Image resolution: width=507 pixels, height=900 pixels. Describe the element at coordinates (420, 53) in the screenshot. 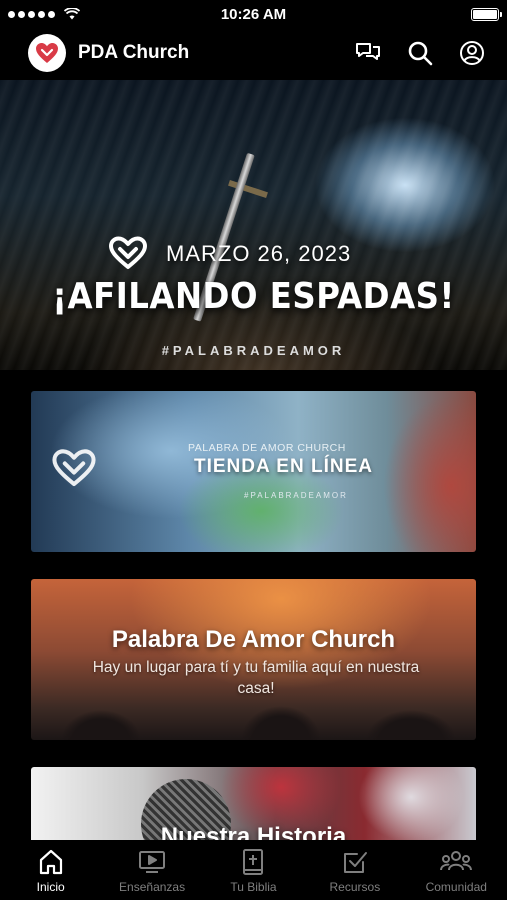

I see `search-icon` at that location.